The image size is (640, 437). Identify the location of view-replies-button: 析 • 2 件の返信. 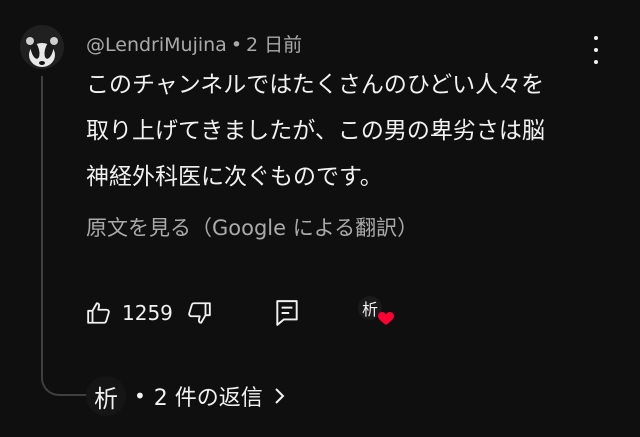
(186, 396).